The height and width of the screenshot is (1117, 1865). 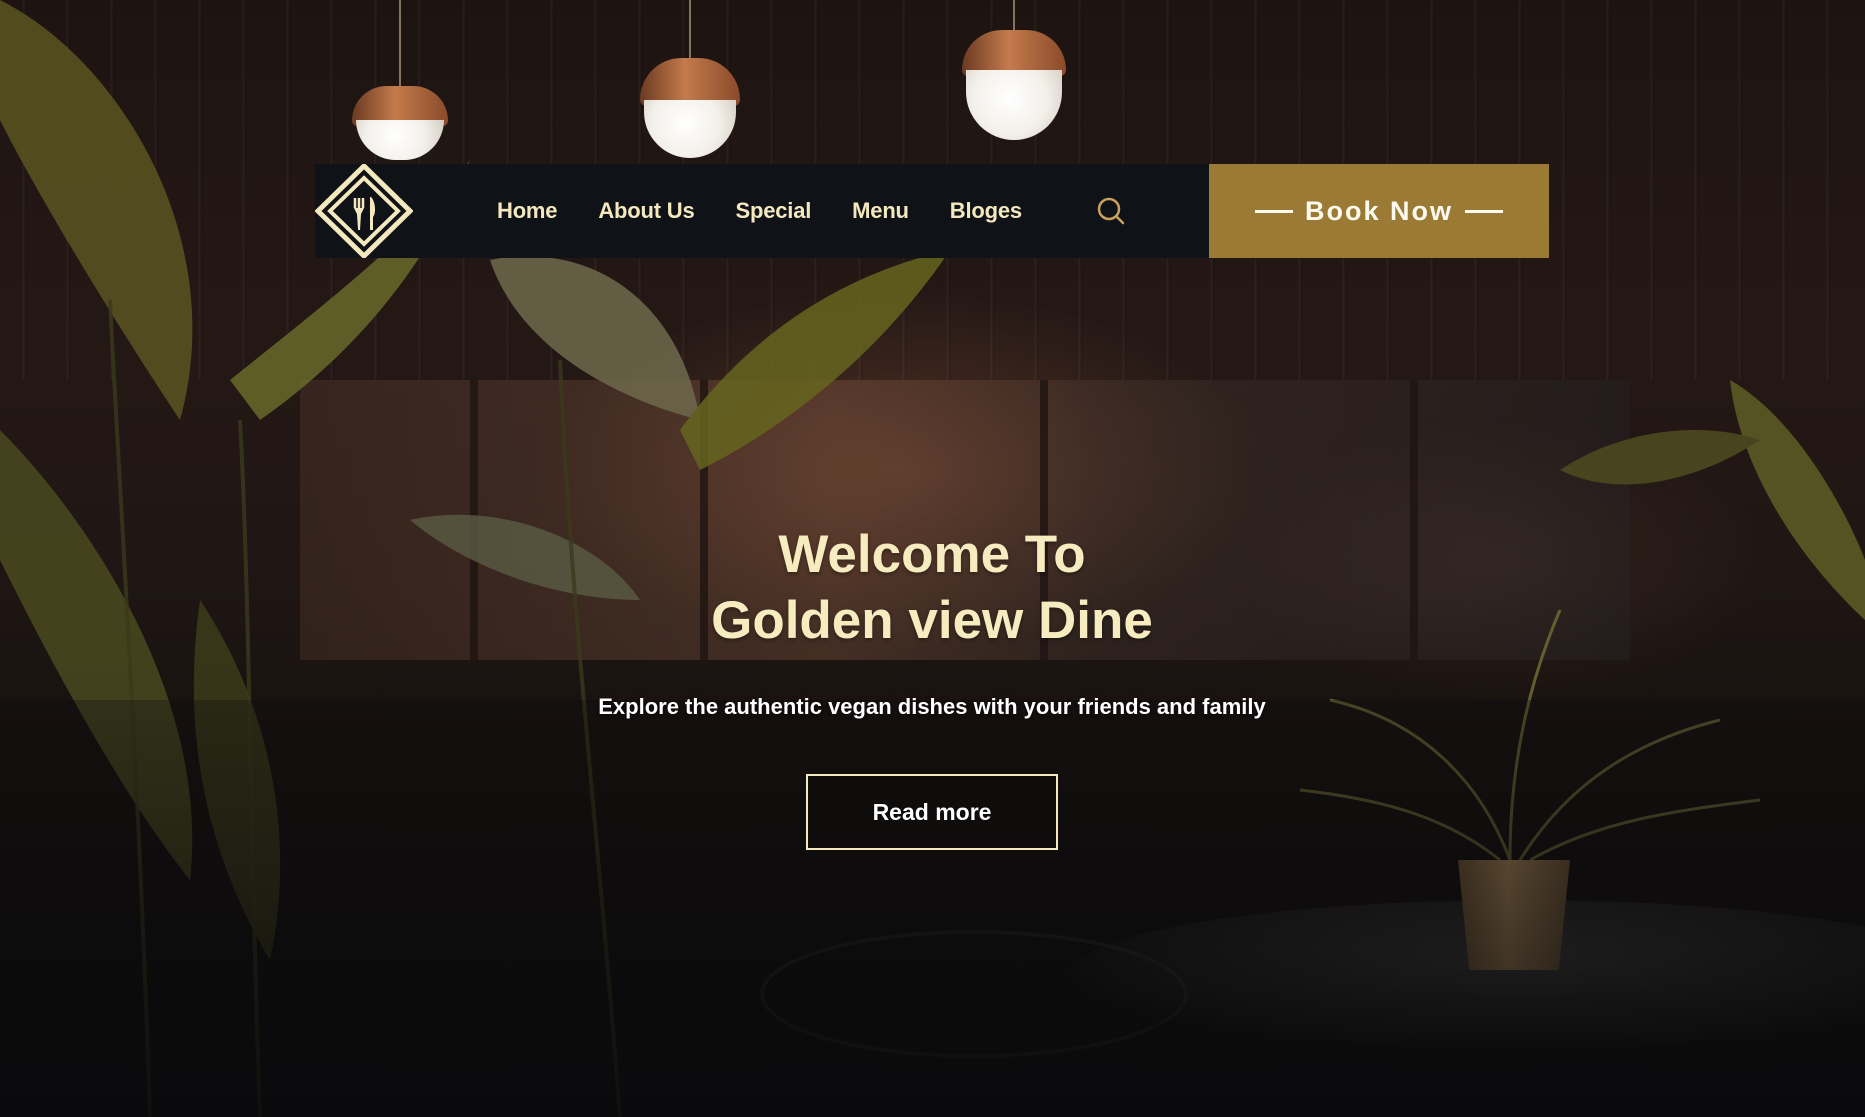 I want to click on fork-knife-diamond-icon, so click(x=364, y=211).